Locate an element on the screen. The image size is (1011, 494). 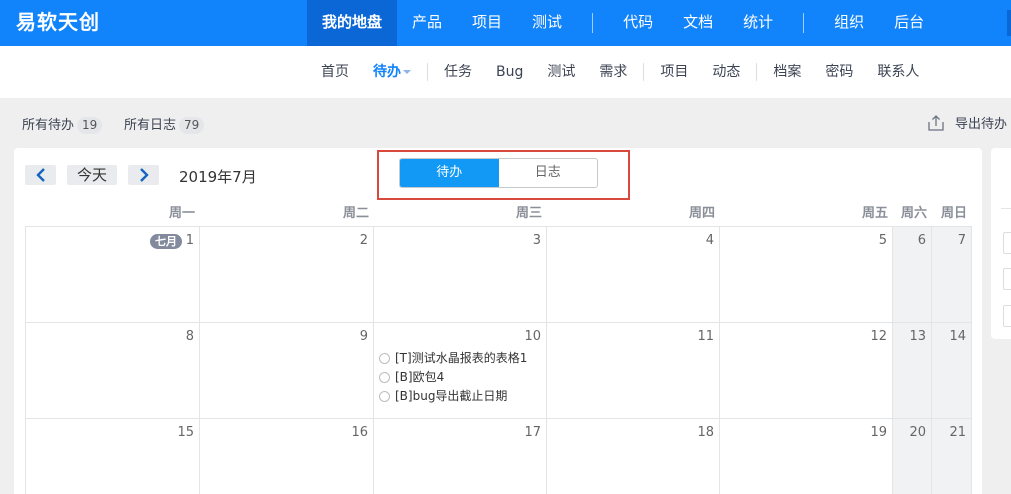
chevron-left-icon is located at coordinates (40, 175).